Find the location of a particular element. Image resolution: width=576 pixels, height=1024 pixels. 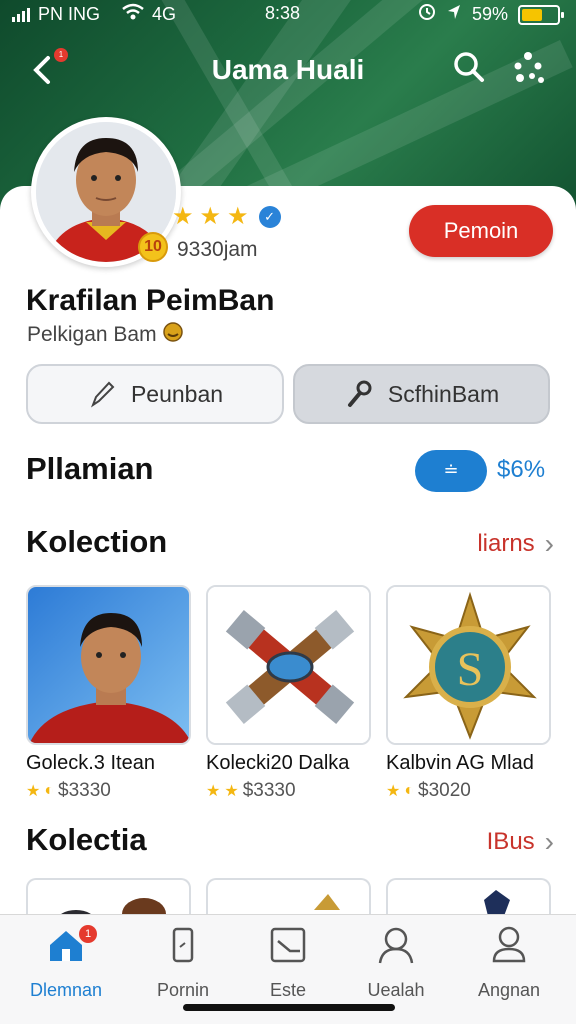

card-title: Kolecki20 Dalka is located at coordinates (278, 763).